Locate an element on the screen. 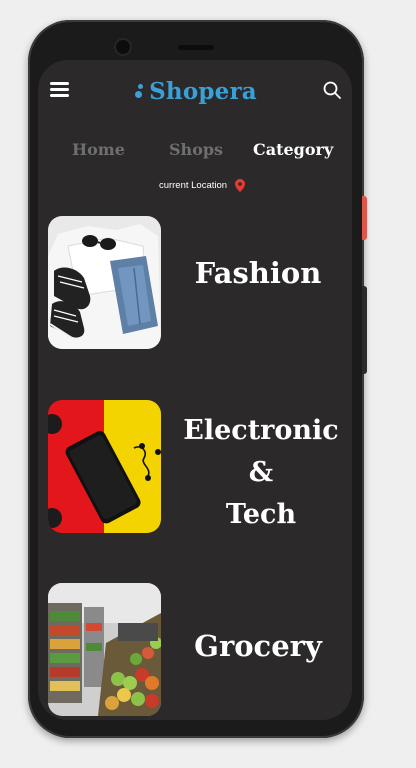 This screenshot has width=416, height=768. tab-home: Home is located at coordinates (98, 149).